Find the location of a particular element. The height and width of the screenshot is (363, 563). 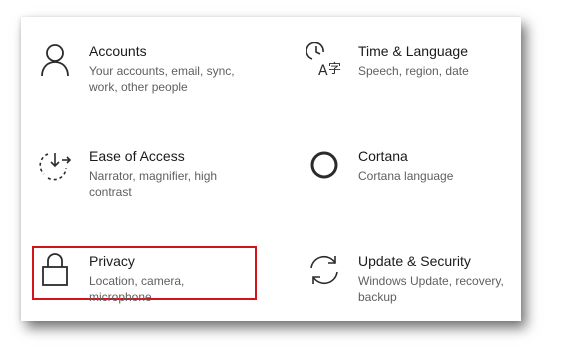

settings-tile-time-language: A 字 Time & Language Speech, region, date is located at coordinates (409, 75).